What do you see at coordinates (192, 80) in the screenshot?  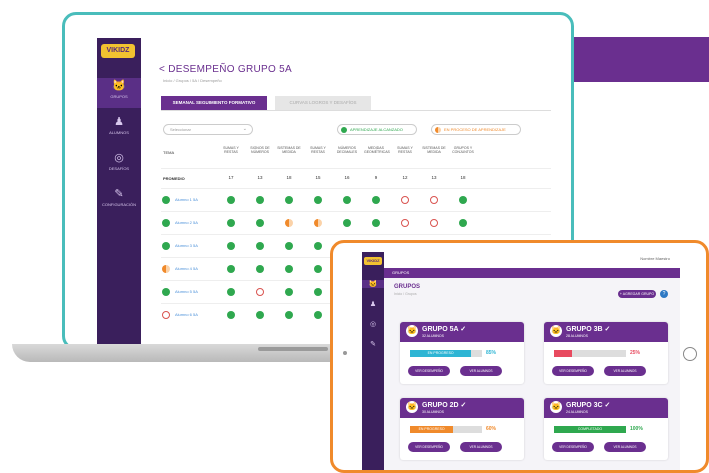 I see `breadcrumb: Inicio / Grupos / 5A / Desempeño` at bounding box center [192, 80].